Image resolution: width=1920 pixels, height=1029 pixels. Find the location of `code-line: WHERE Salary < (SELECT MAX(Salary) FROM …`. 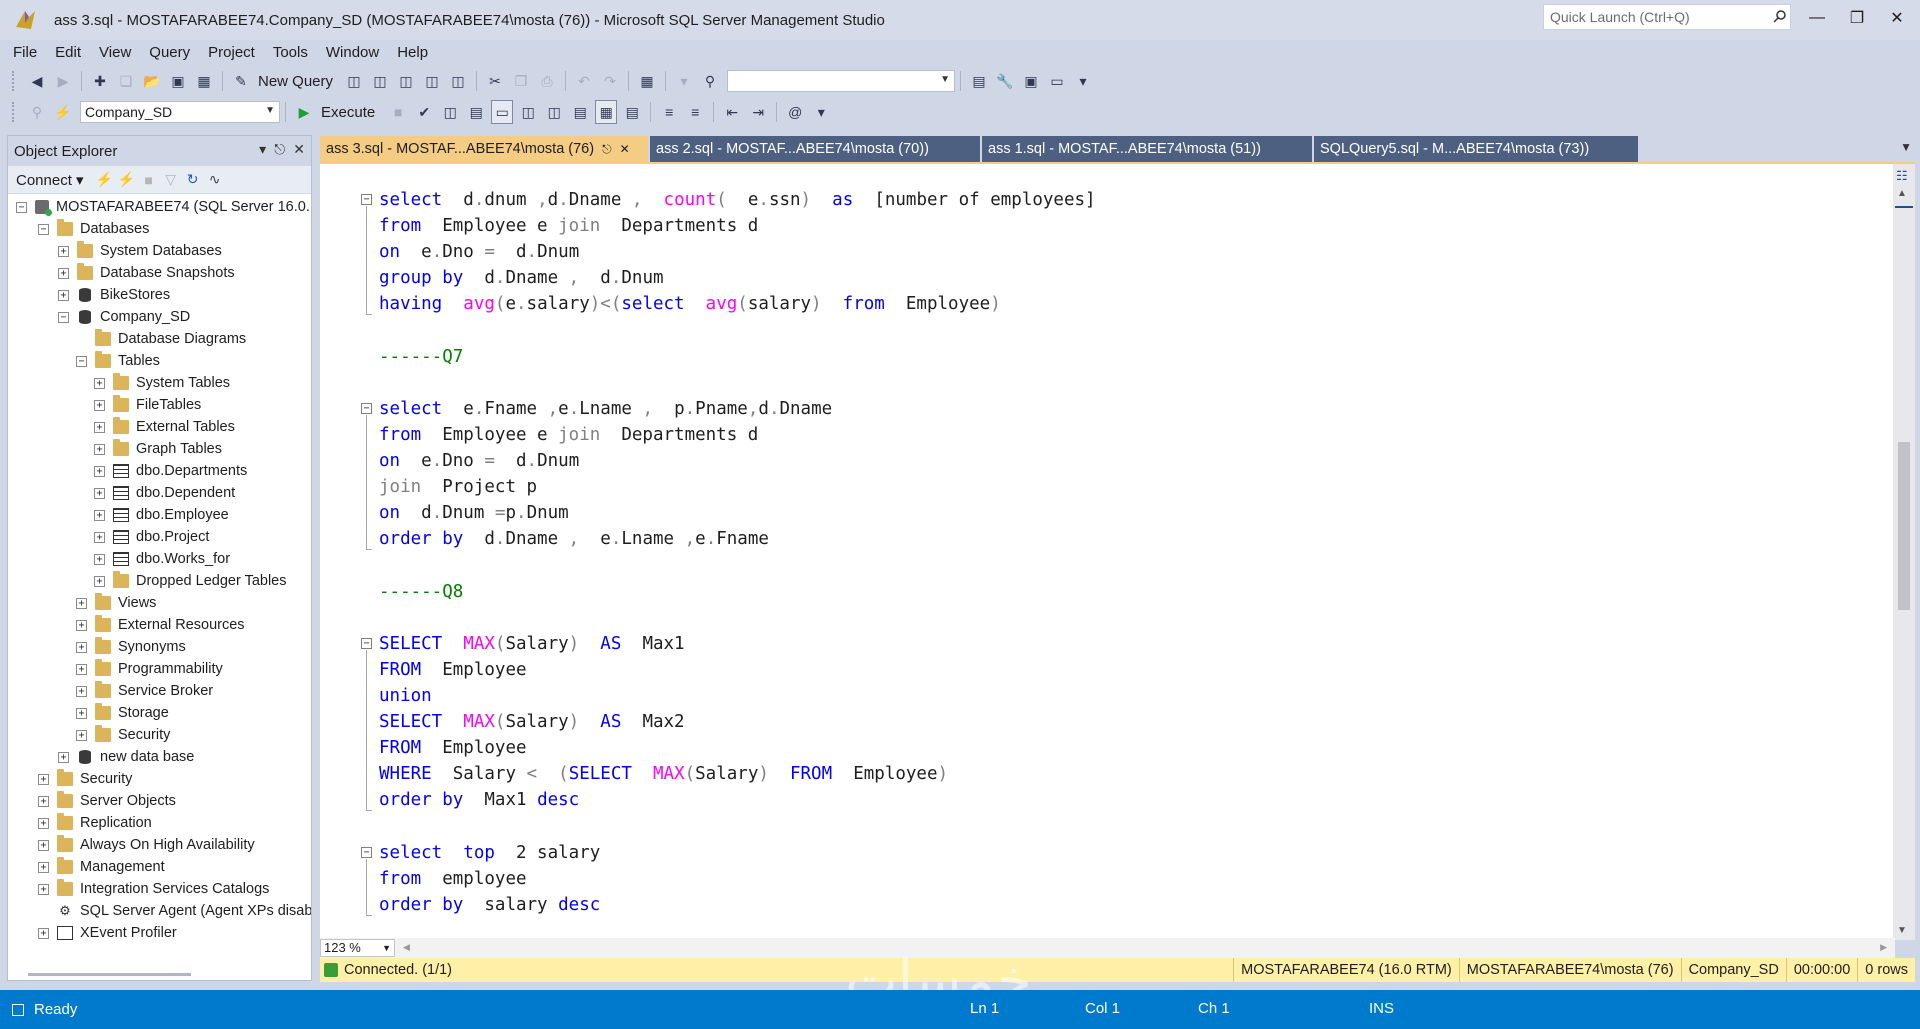

code-line: WHERE Salary < (SELECT MAX(Salary) FROM … is located at coordinates (663, 774).